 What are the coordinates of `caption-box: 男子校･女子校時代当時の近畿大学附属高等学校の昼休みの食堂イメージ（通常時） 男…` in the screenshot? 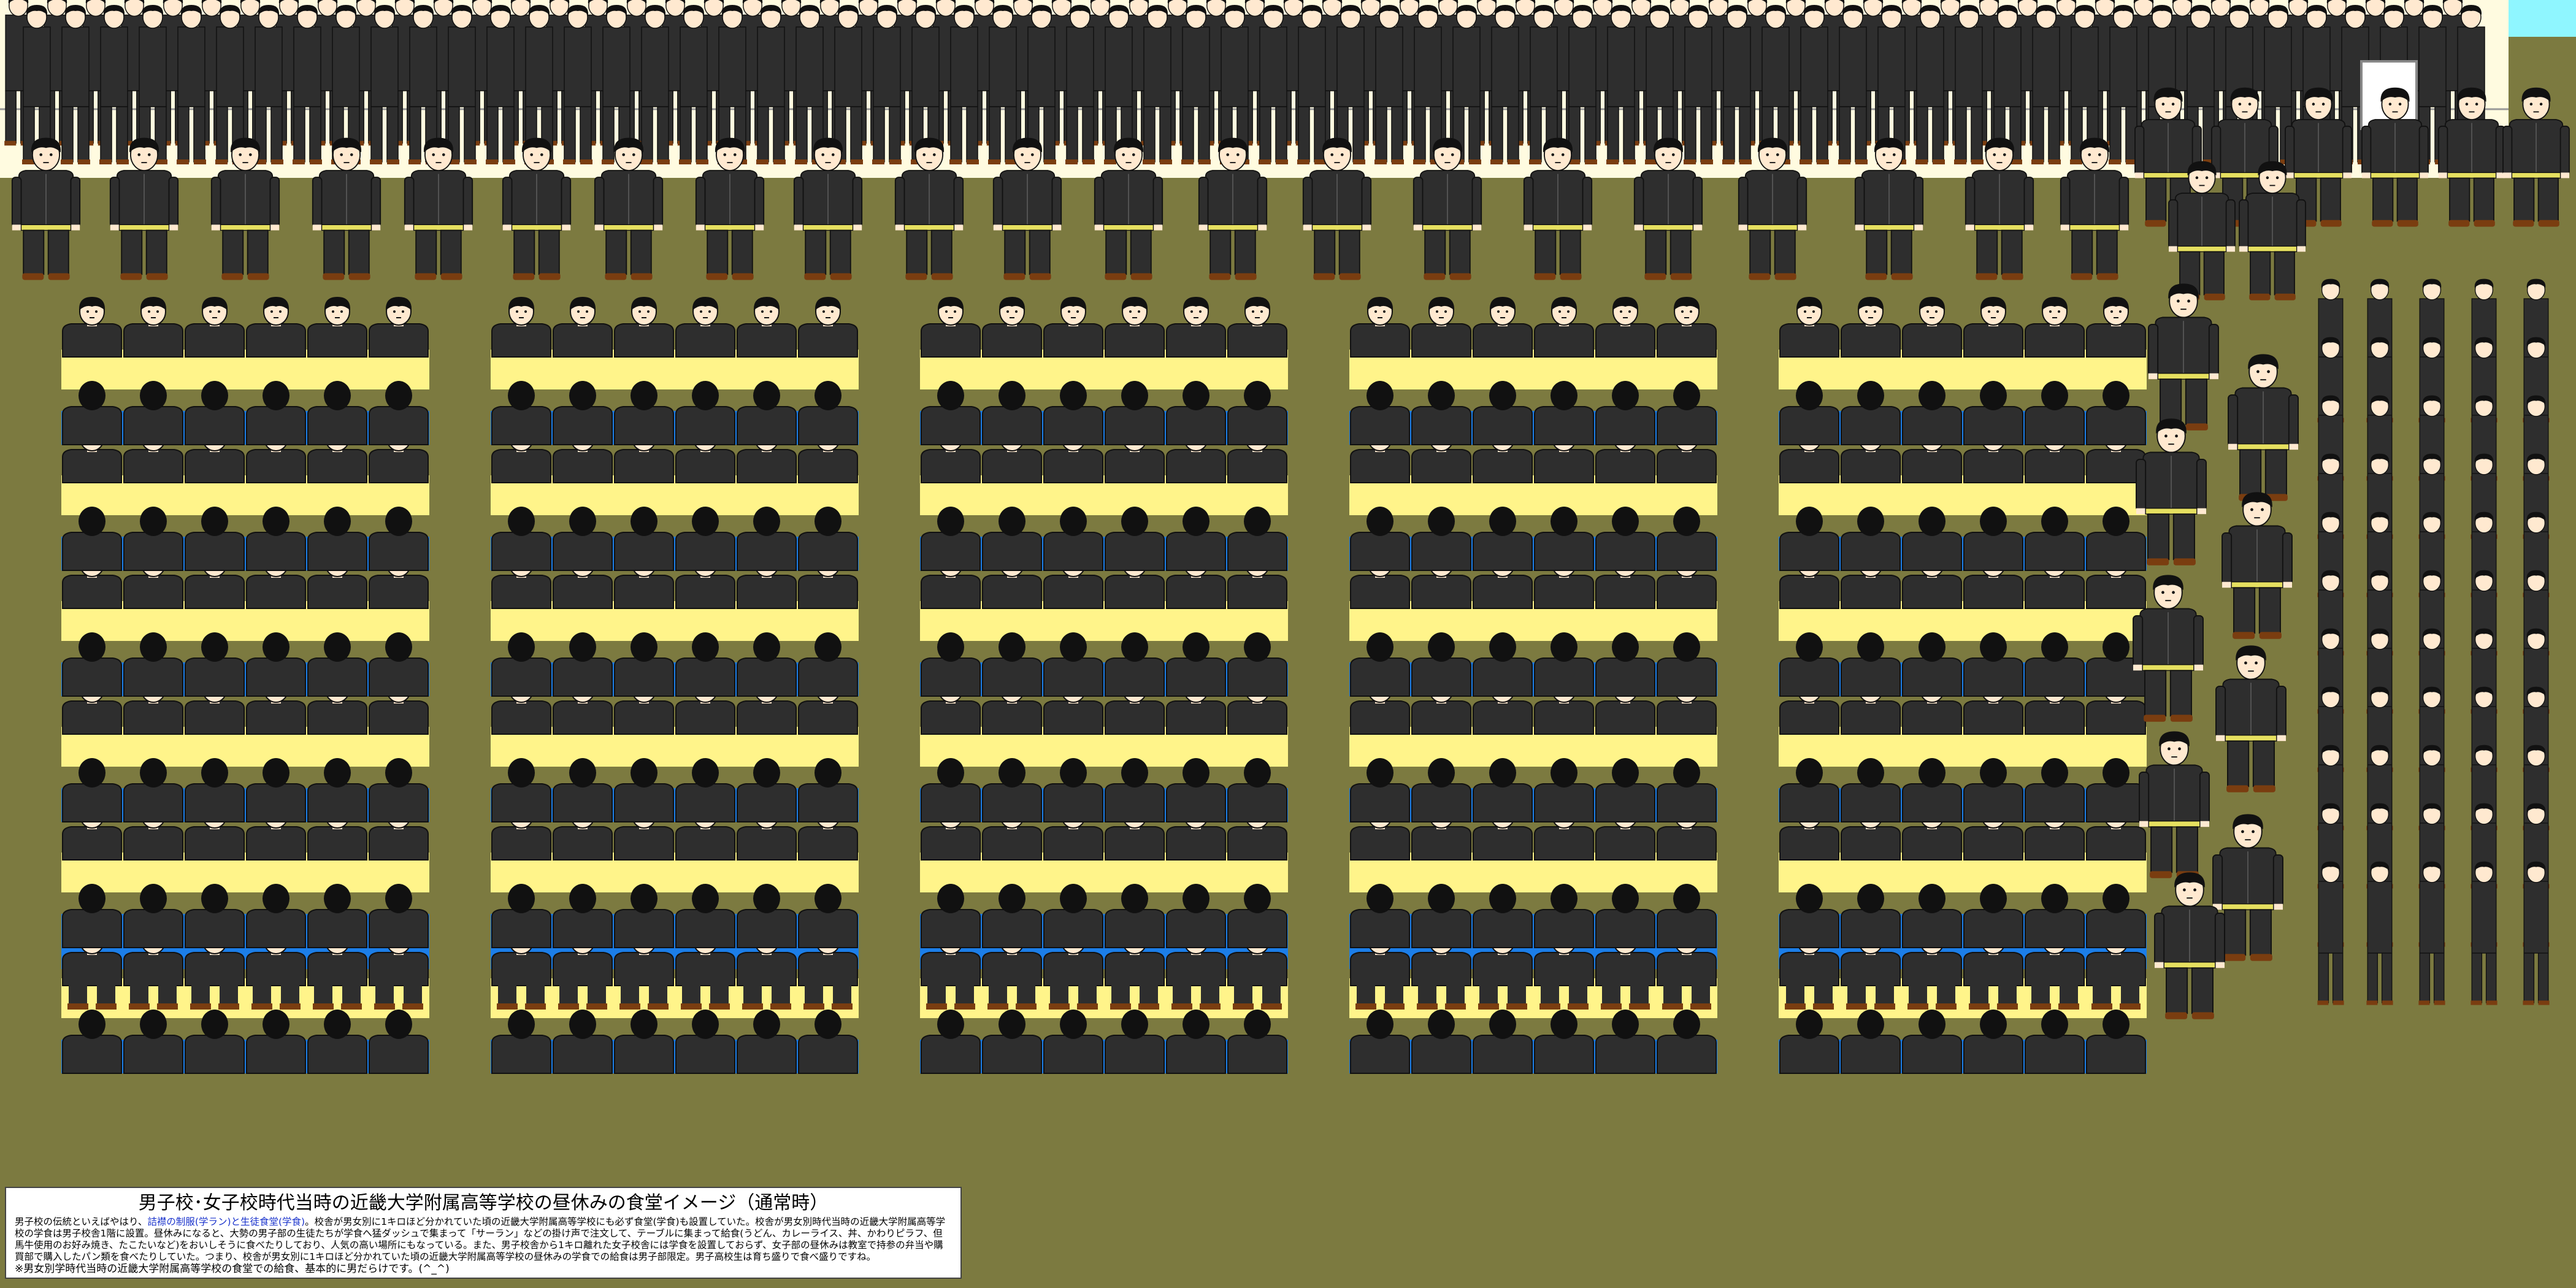 It's located at (483, 1233).